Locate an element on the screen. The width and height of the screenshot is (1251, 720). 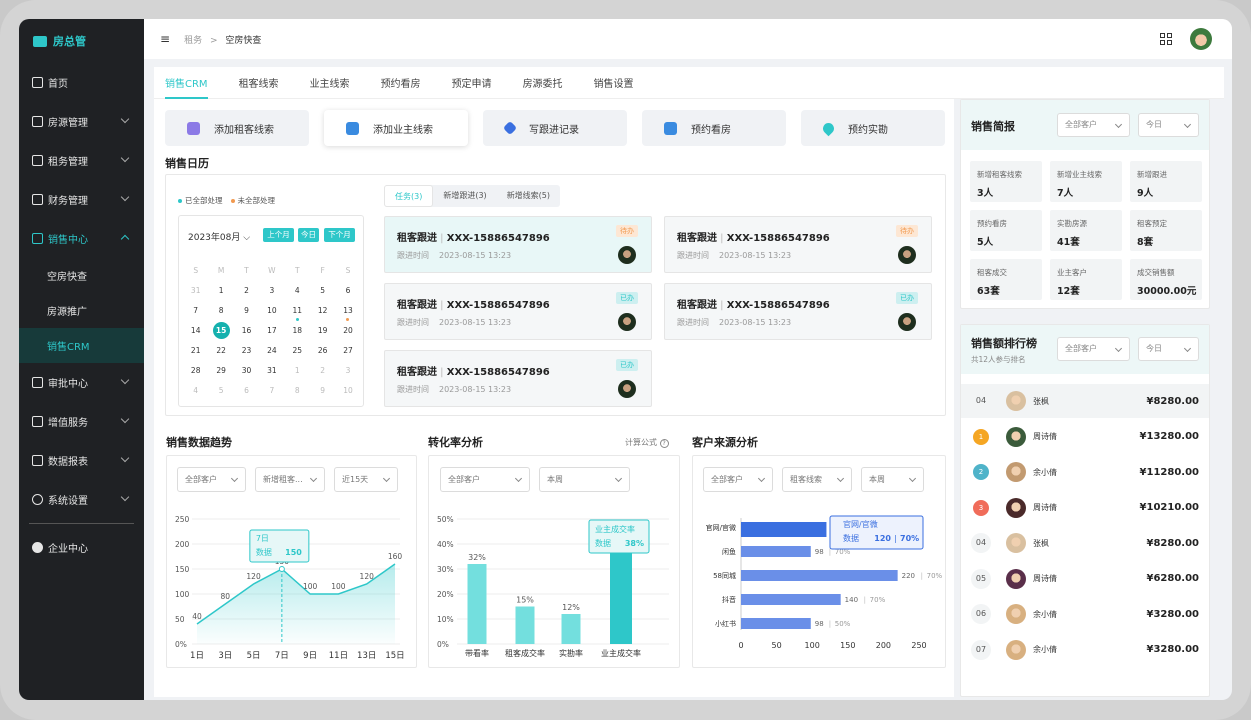
user-avatar is located at coordinates (1201, 39).